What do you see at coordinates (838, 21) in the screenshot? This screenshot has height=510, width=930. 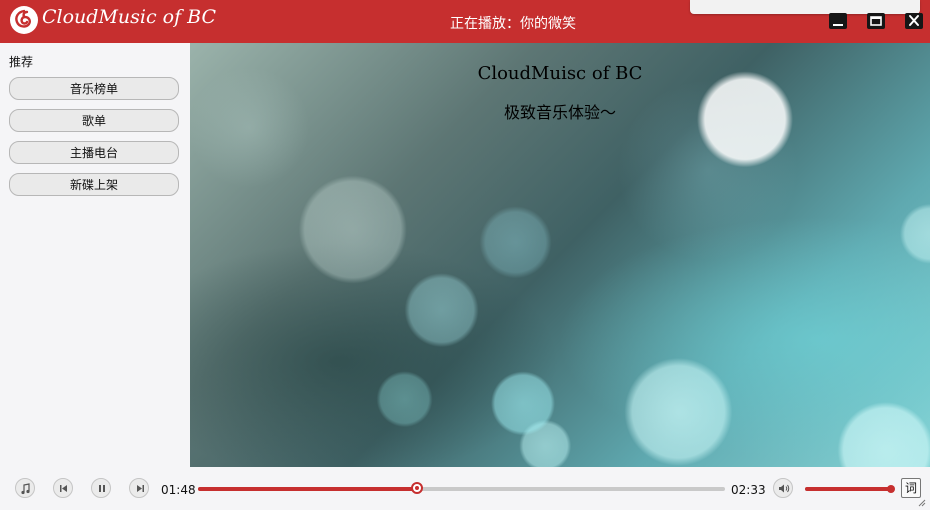 I see `minimize-button` at bounding box center [838, 21].